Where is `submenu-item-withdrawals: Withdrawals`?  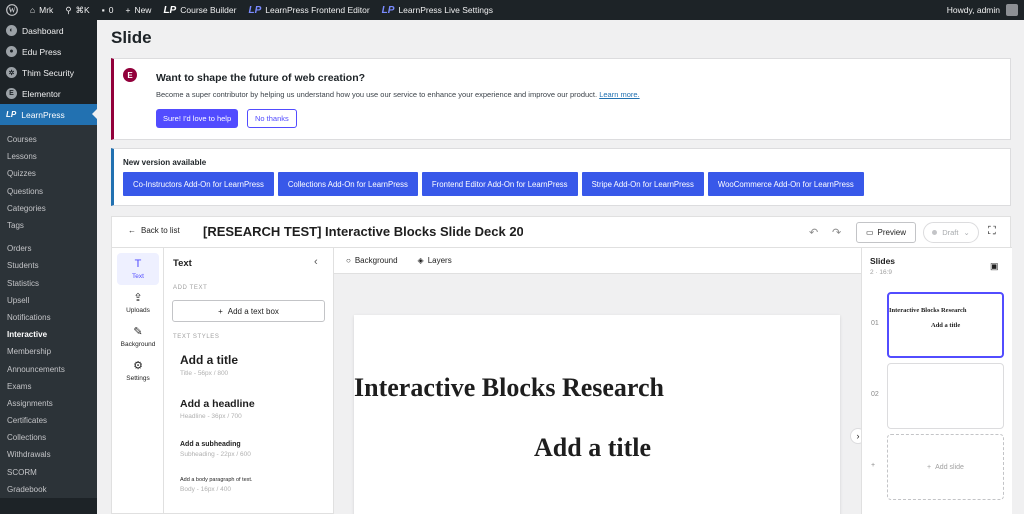
submenu-item-withdrawals: Withdrawals is located at coordinates (48, 454).